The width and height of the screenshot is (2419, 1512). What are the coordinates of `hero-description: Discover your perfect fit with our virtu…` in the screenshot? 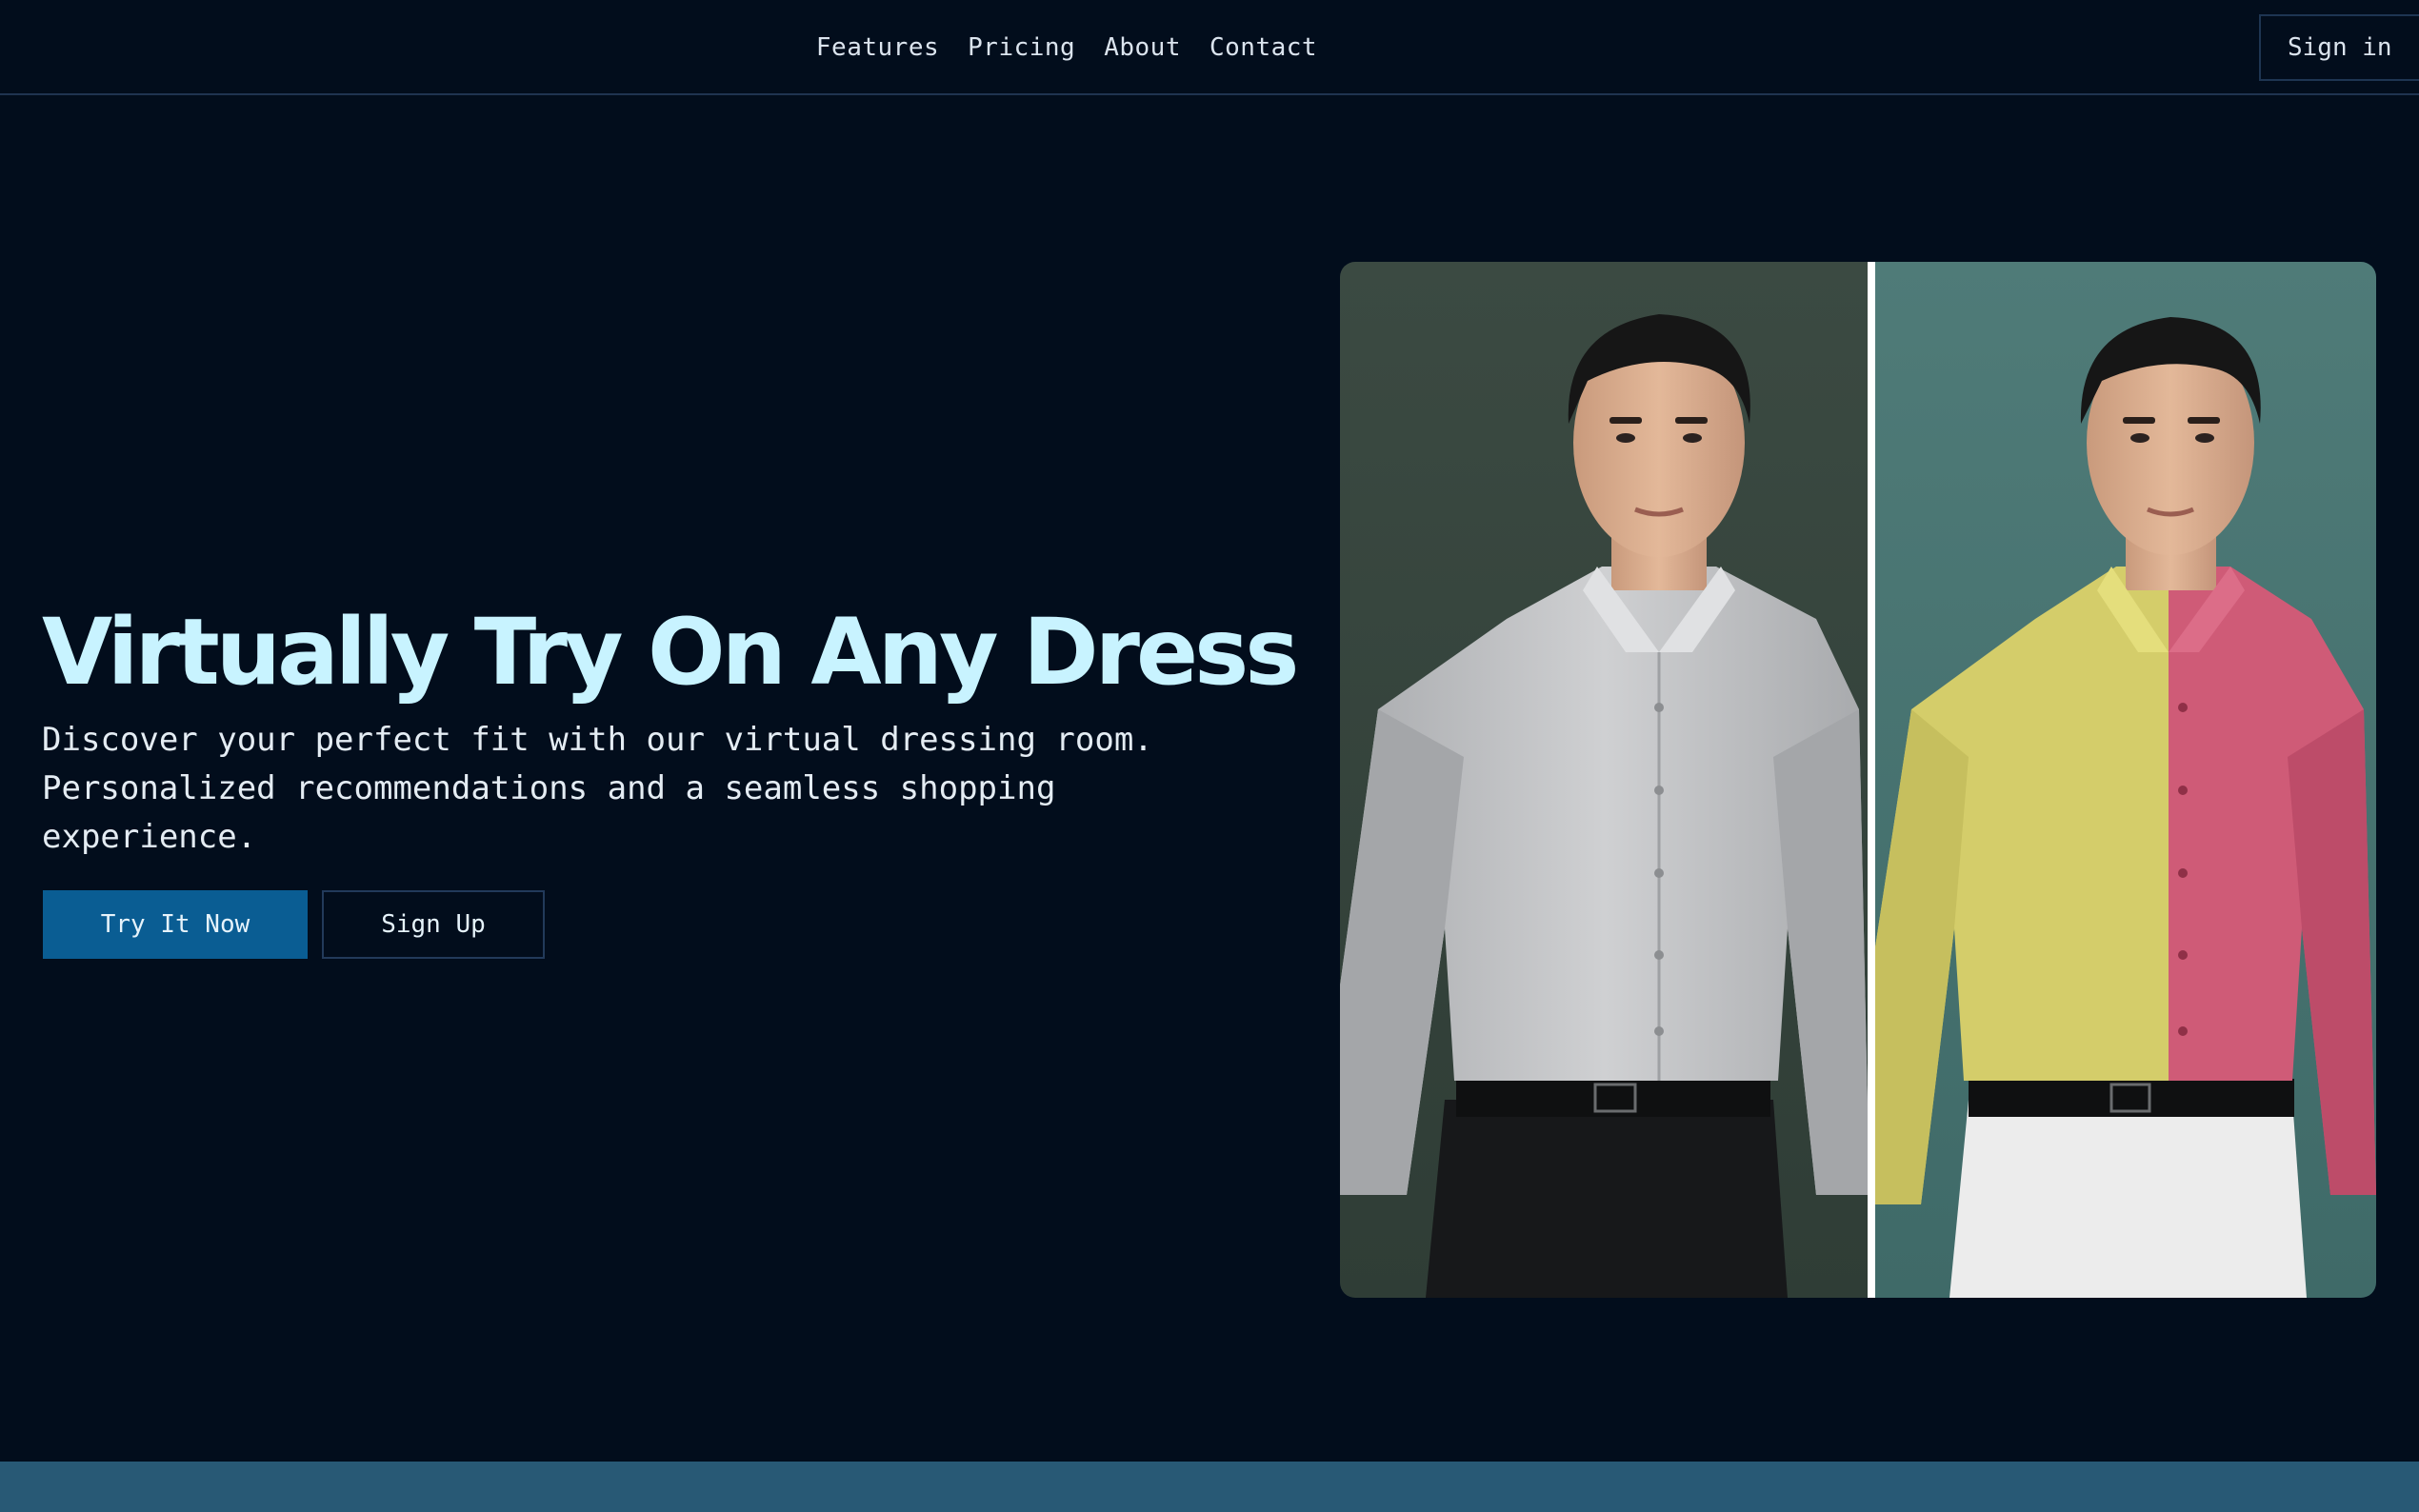 It's located at (597, 788).